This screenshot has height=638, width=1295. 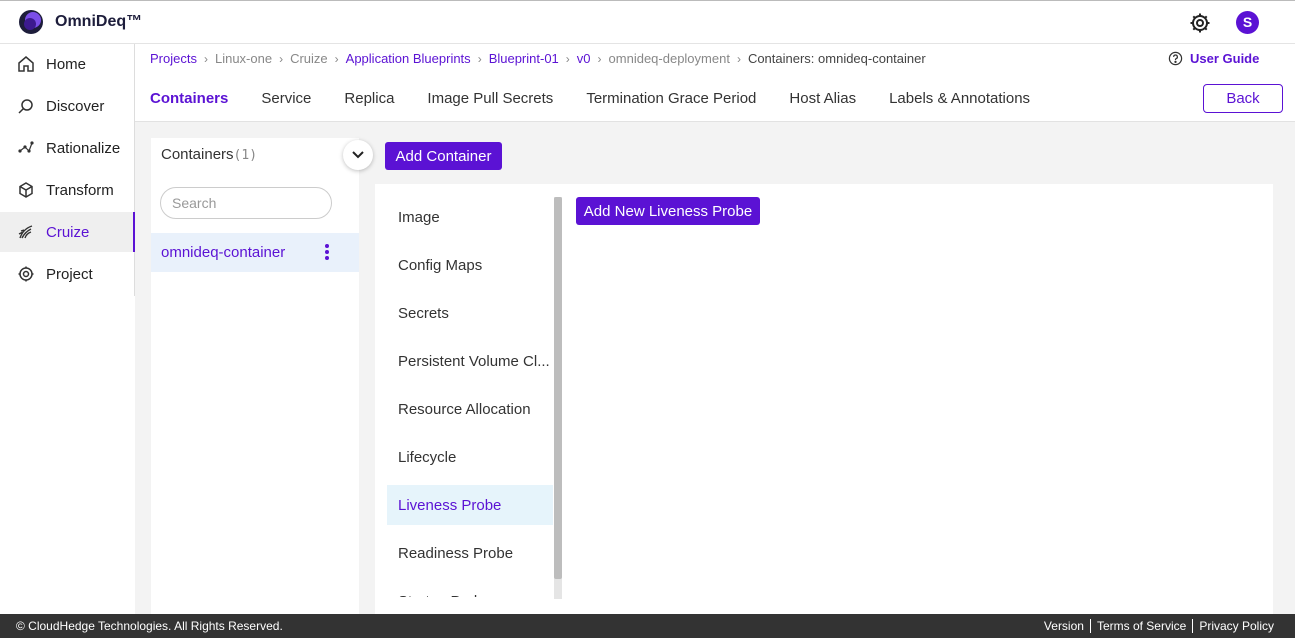 I want to click on sidebar-item-label: Rationalize, so click(x=83, y=148).